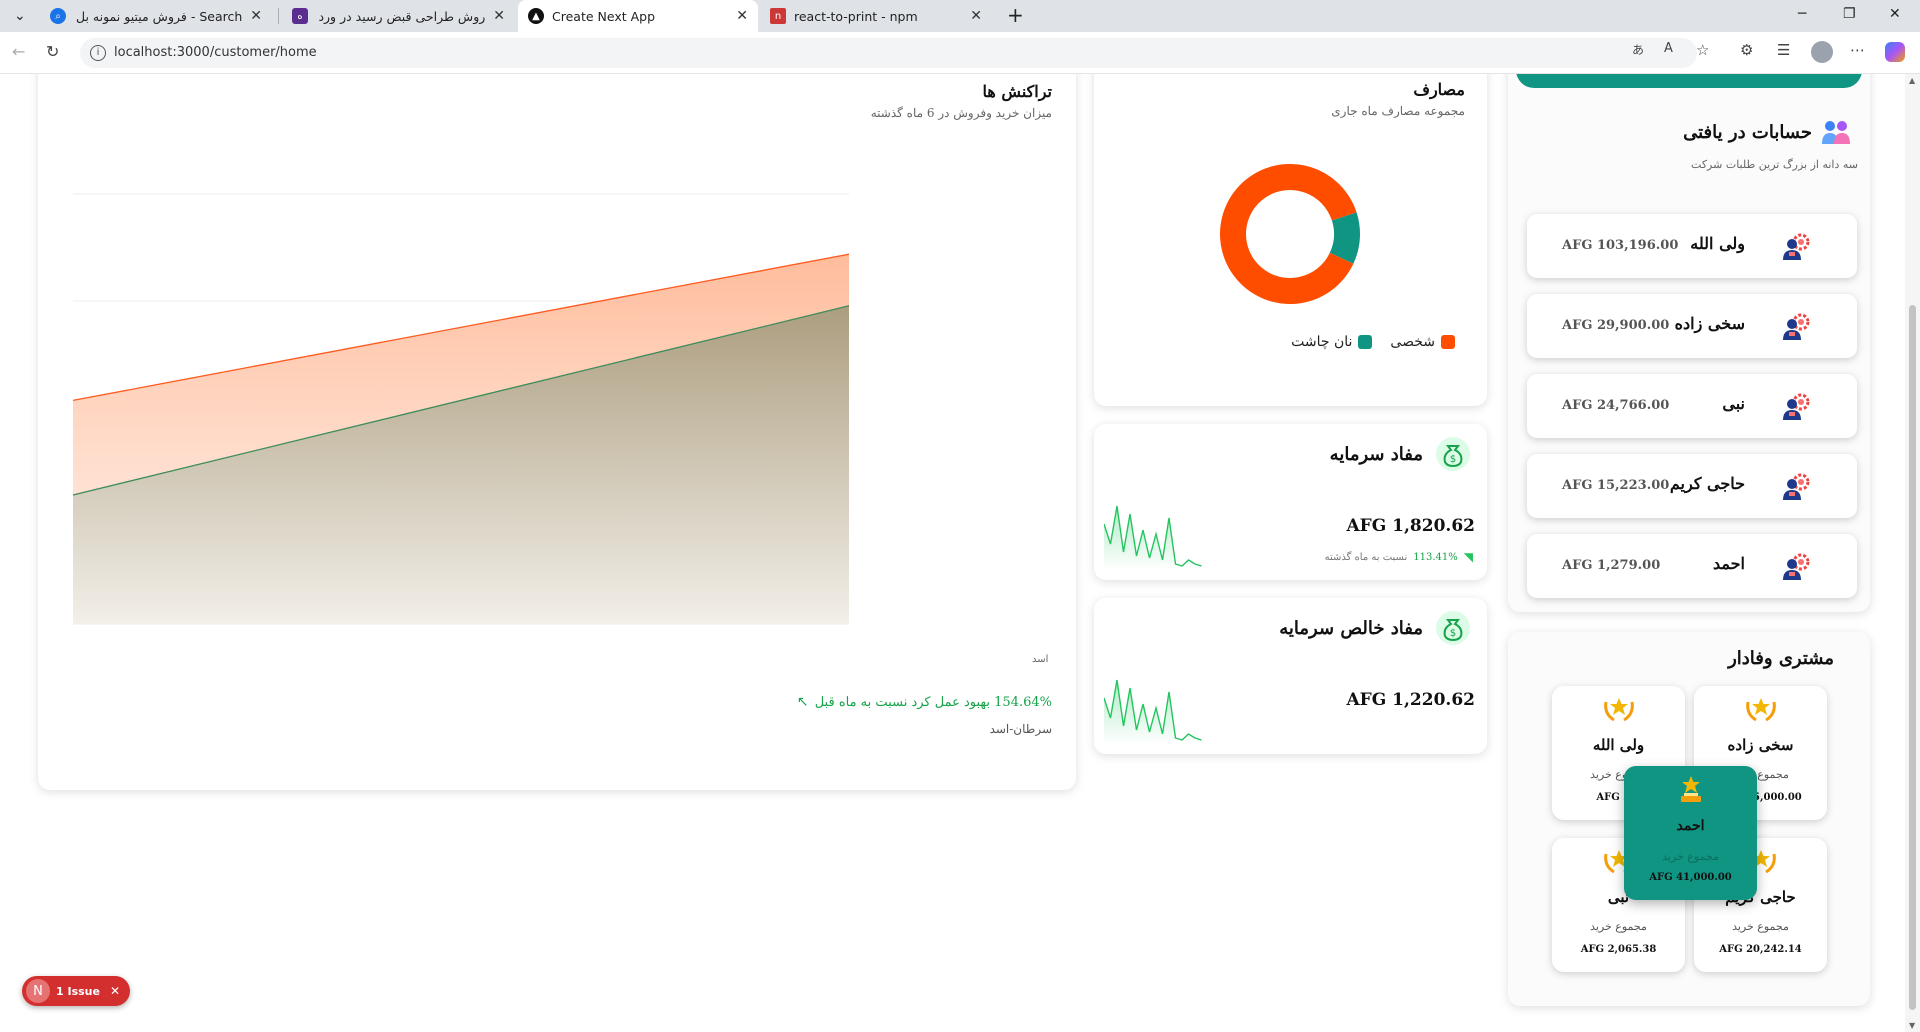 This screenshot has width=1920, height=1032. I want to click on legend-label: نان چاشت, so click(1322, 342).